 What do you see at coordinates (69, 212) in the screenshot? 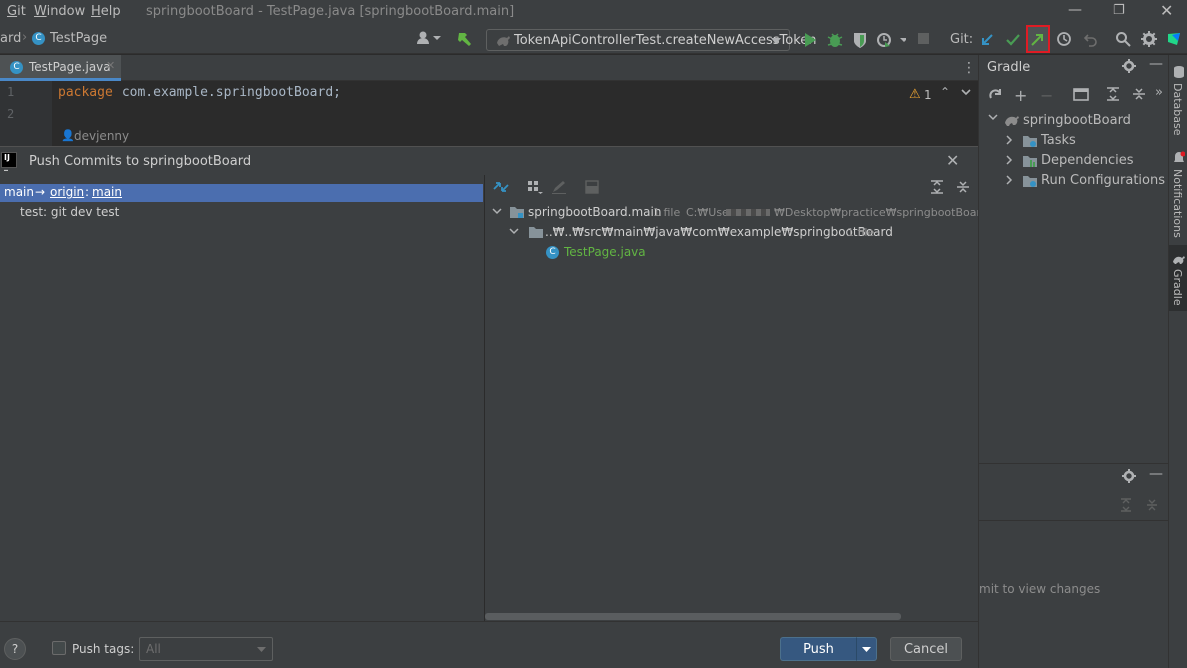
I see `commit-item: test: git dev test` at bounding box center [69, 212].